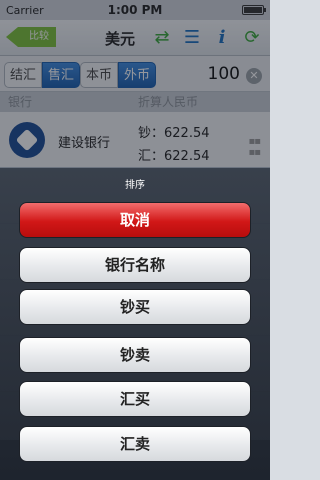 The width and height of the screenshot is (320, 480). Describe the element at coordinates (135, 265) in the screenshot. I see `sort-by-bank-name-button: 银行名称` at that location.